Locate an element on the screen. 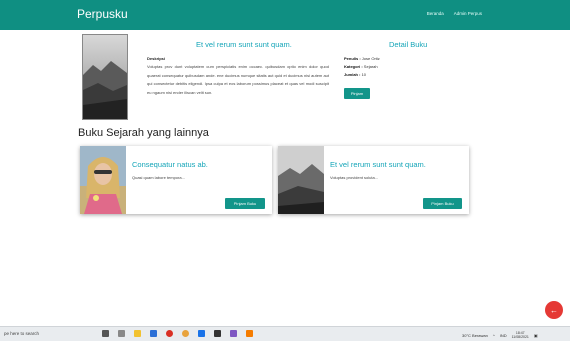 This screenshot has height=341, width=570. back-fab-button: ← is located at coordinates (554, 310).